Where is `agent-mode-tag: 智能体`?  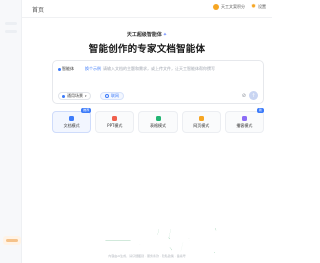
agent-mode-tag: 智能体 is located at coordinates (66, 69).